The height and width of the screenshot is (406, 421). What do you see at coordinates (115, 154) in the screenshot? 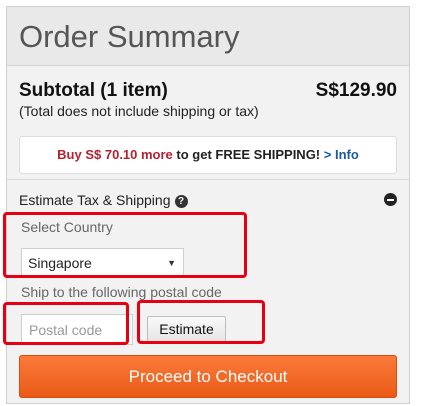
I see `promo-amount-text: Buy S$ 70.10 more` at bounding box center [115, 154].